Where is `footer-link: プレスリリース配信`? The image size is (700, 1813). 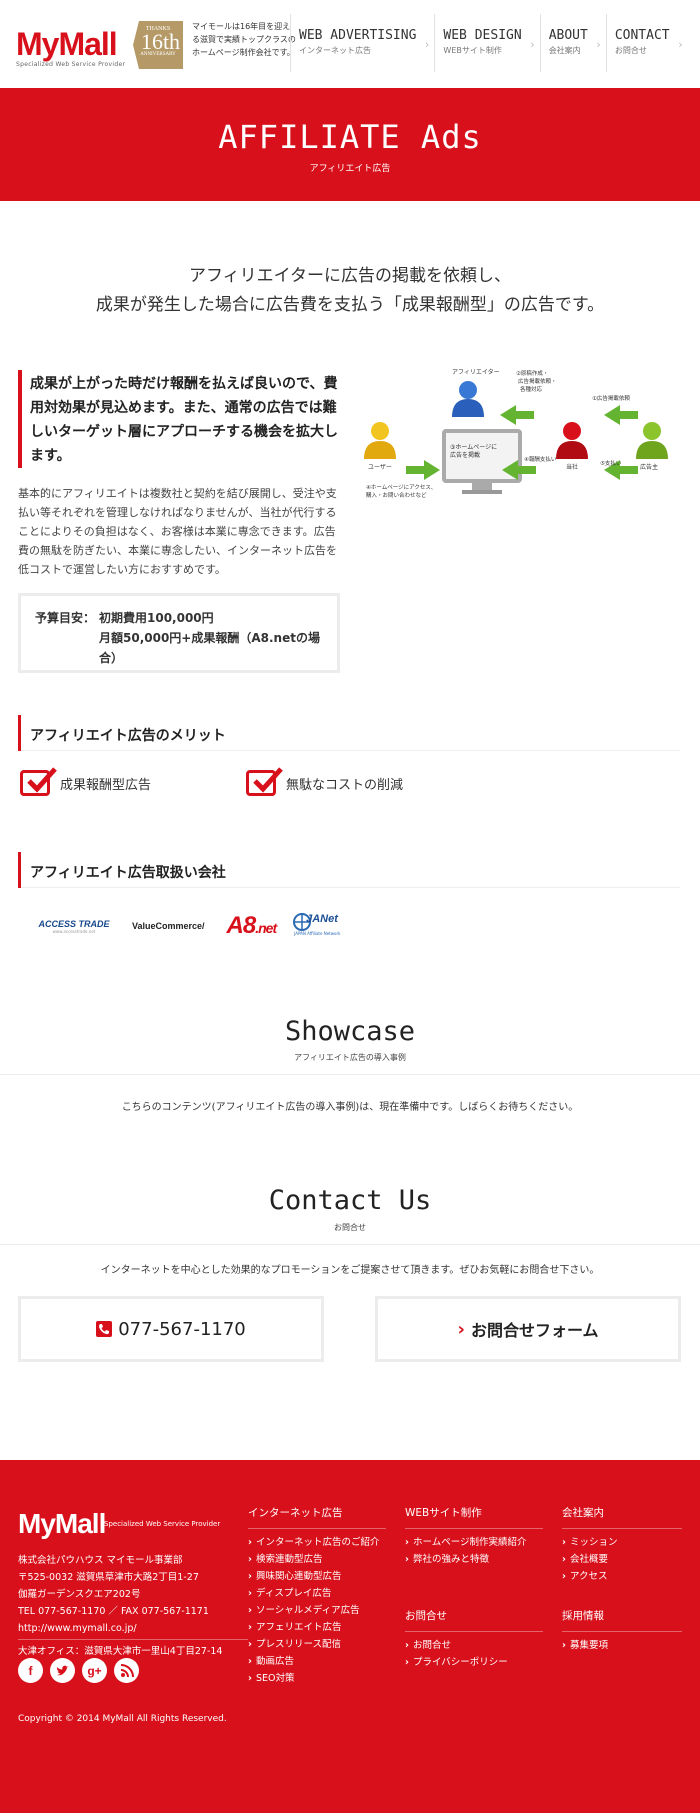
footer-link: プレスリリース配信 is located at coordinates (317, 1644).